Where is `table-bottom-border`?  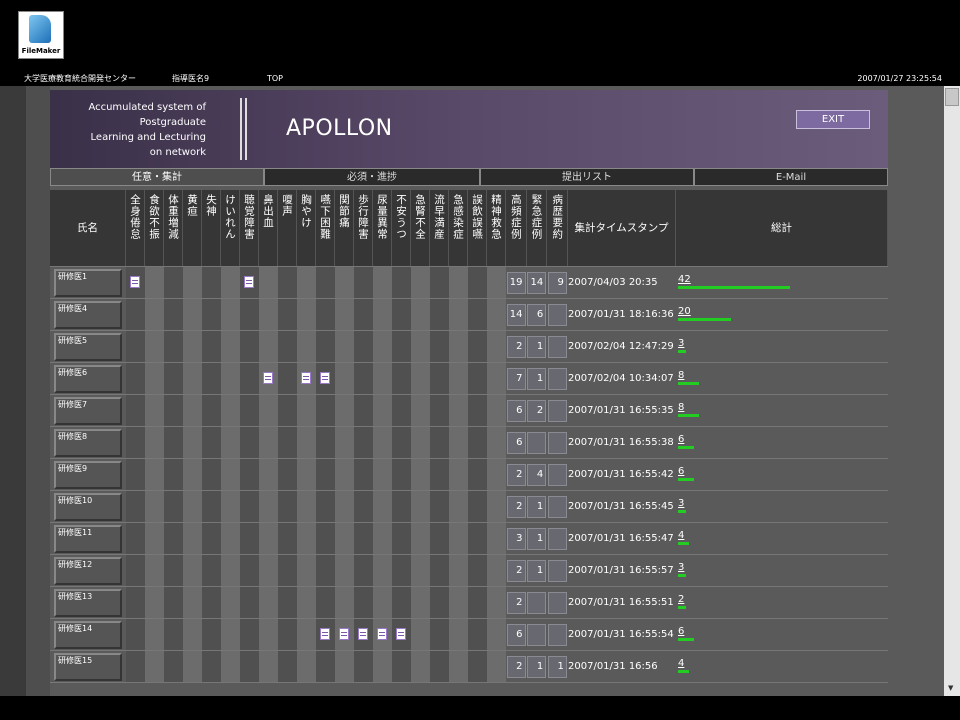
table-bottom-border is located at coordinates (469, 682).